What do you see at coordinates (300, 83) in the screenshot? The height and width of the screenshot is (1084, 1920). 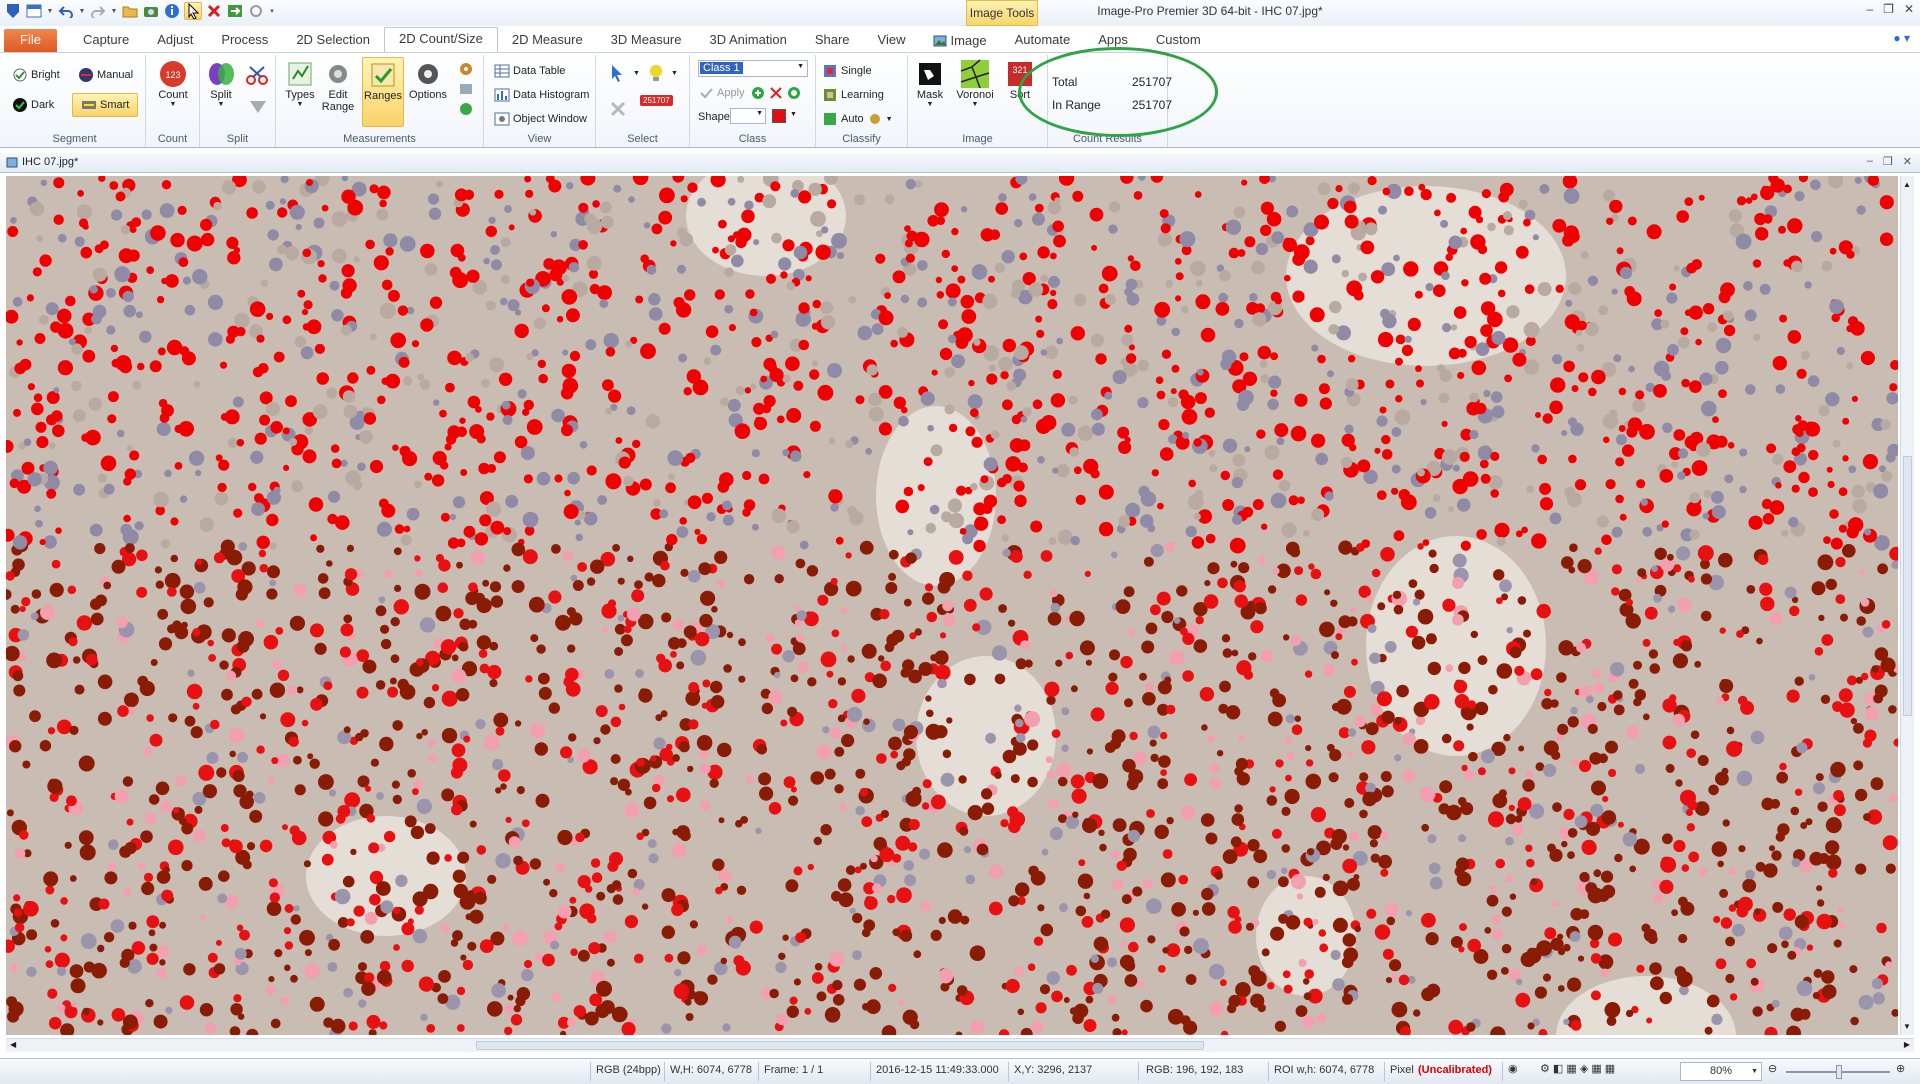 I see `types-button: Types ▼` at bounding box center [300, 83].